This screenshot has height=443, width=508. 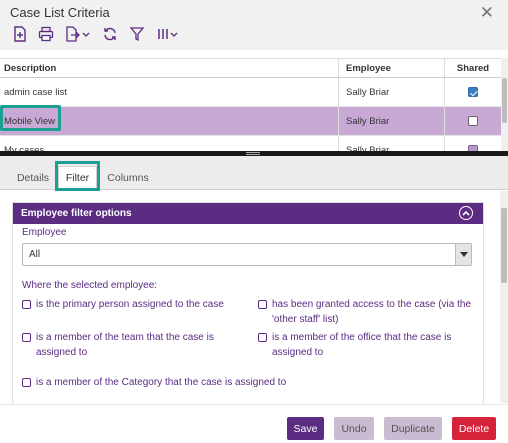 What do you see at coordinates (354, 428) in the screenshot?
I see `undo-button: Undo` at bounding box center [354, 428].